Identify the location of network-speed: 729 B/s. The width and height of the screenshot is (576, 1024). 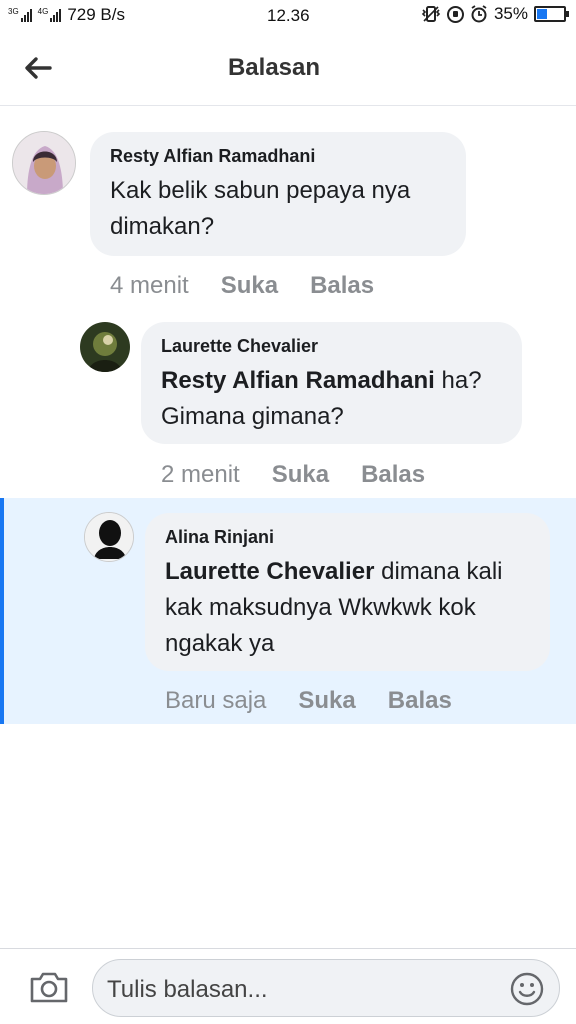
(96, 14).